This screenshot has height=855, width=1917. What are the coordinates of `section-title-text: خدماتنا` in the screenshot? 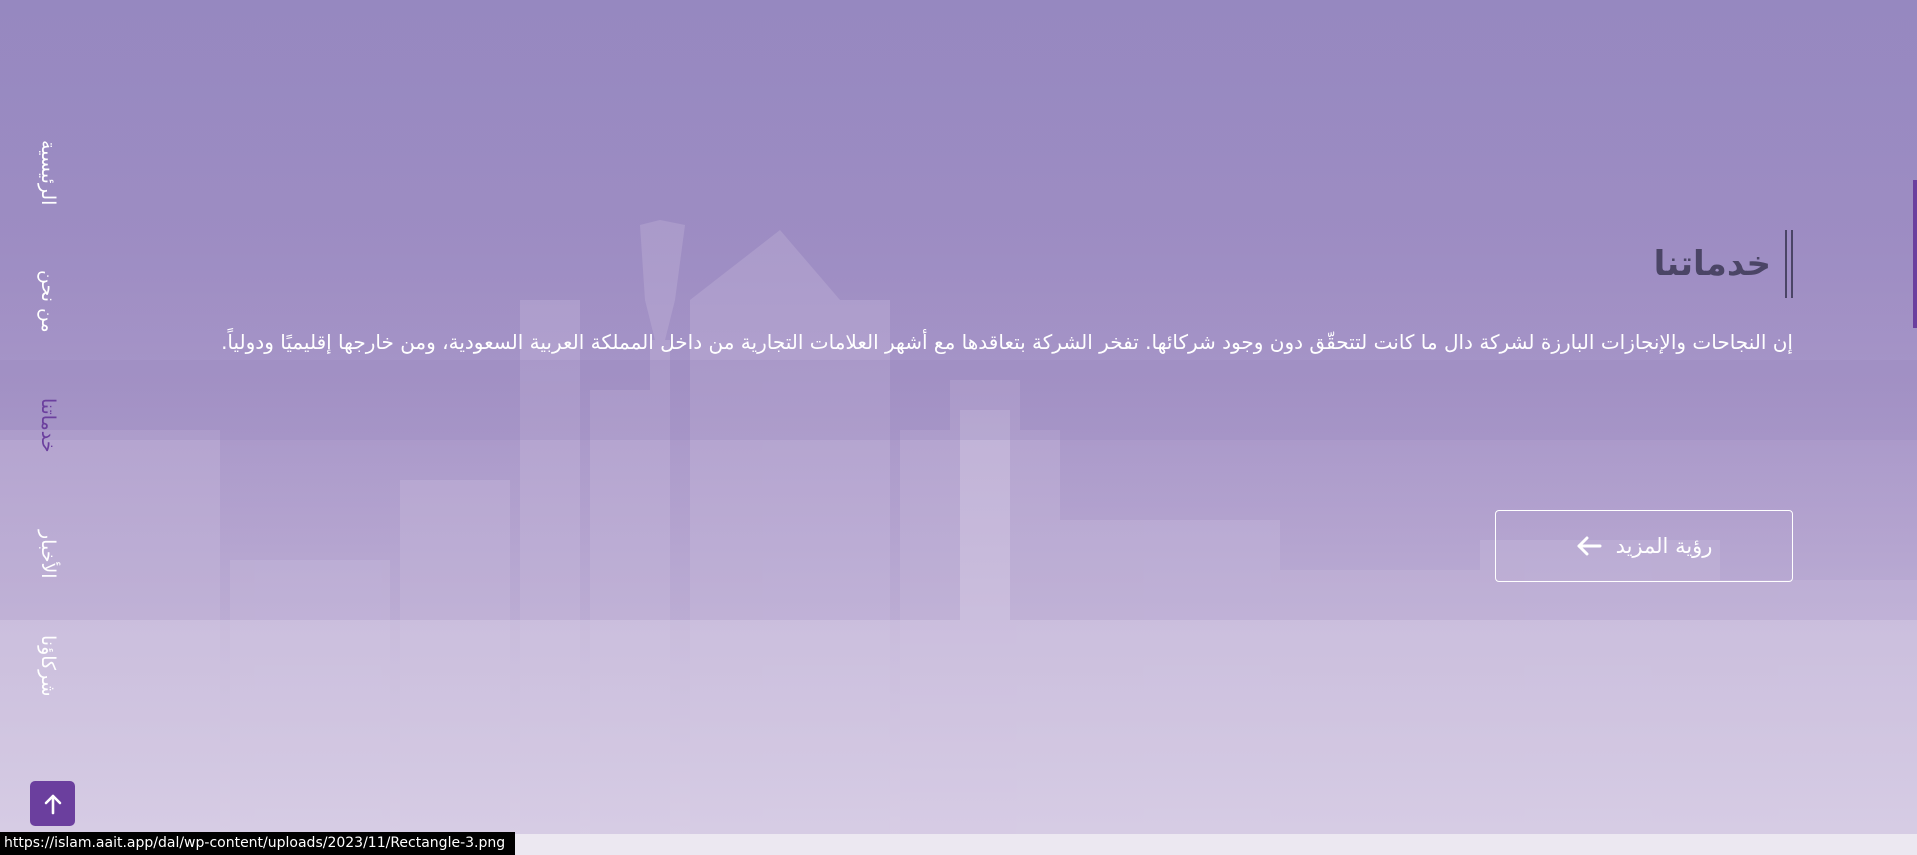 It's located at (1712, 264).